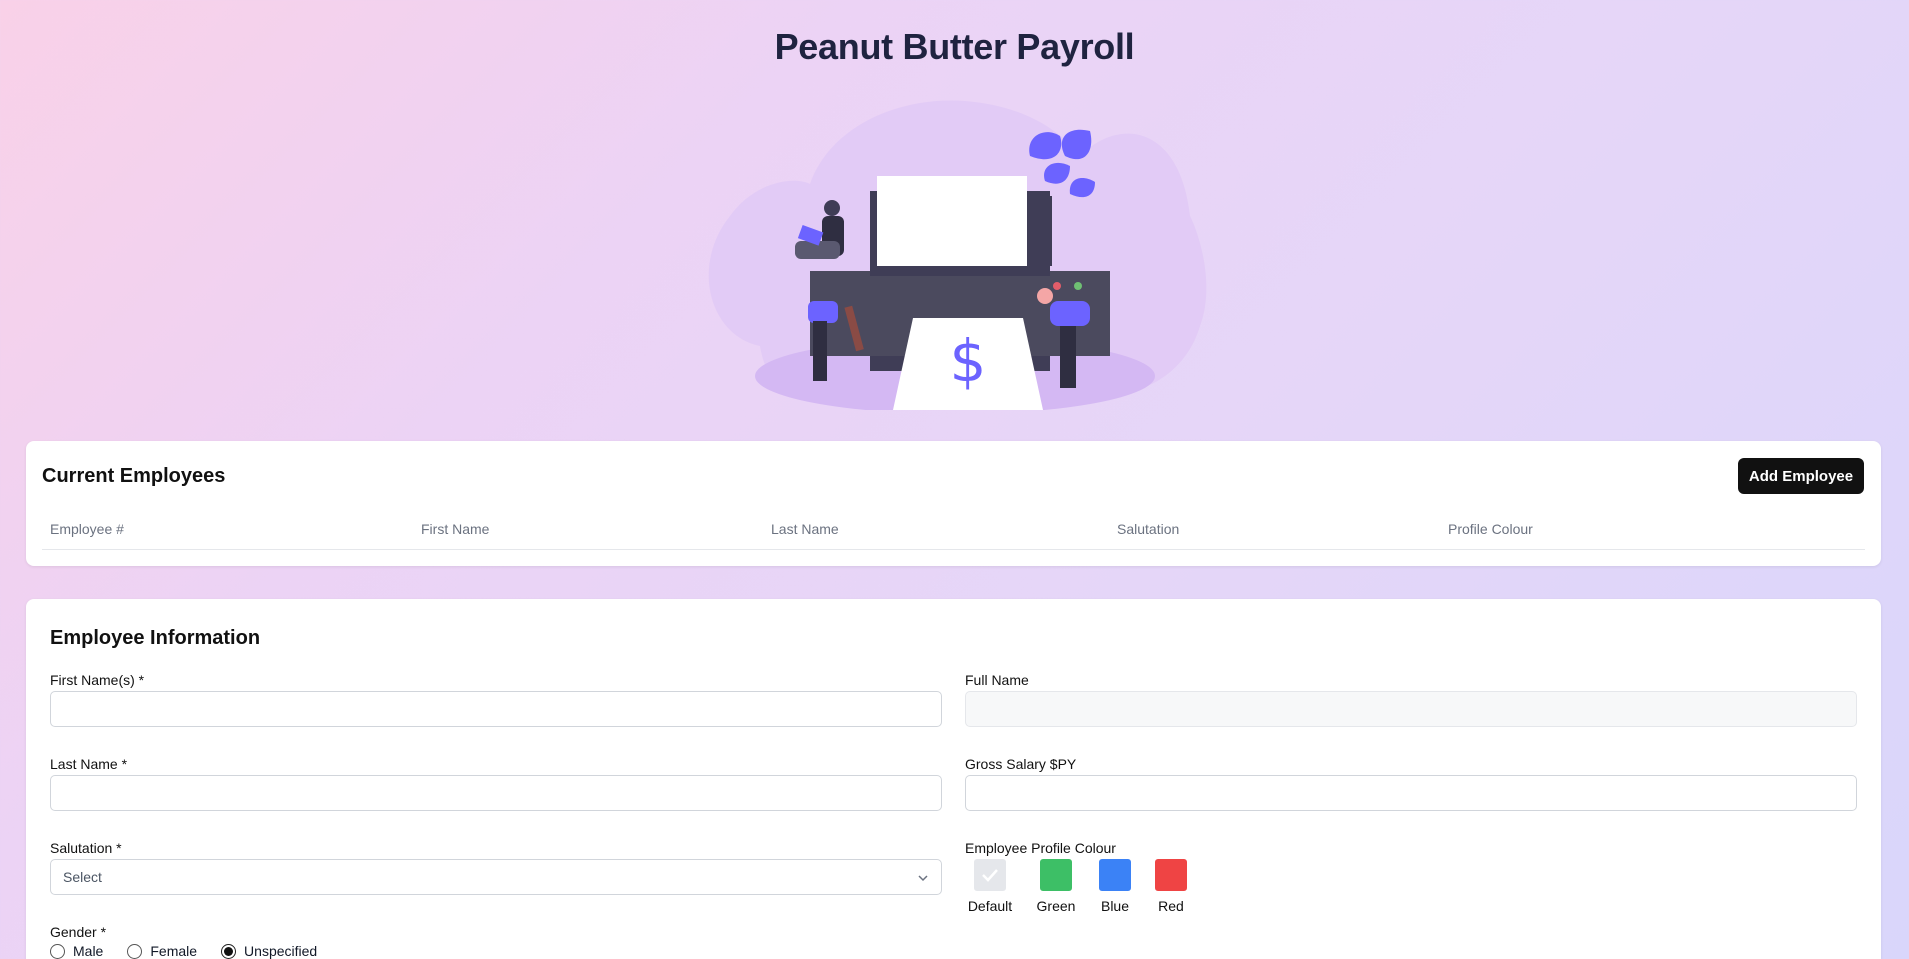  Describe the element at coordinates (1801, 476) in the screenshot. I see `add-employee-button: Add Employee` at that location.